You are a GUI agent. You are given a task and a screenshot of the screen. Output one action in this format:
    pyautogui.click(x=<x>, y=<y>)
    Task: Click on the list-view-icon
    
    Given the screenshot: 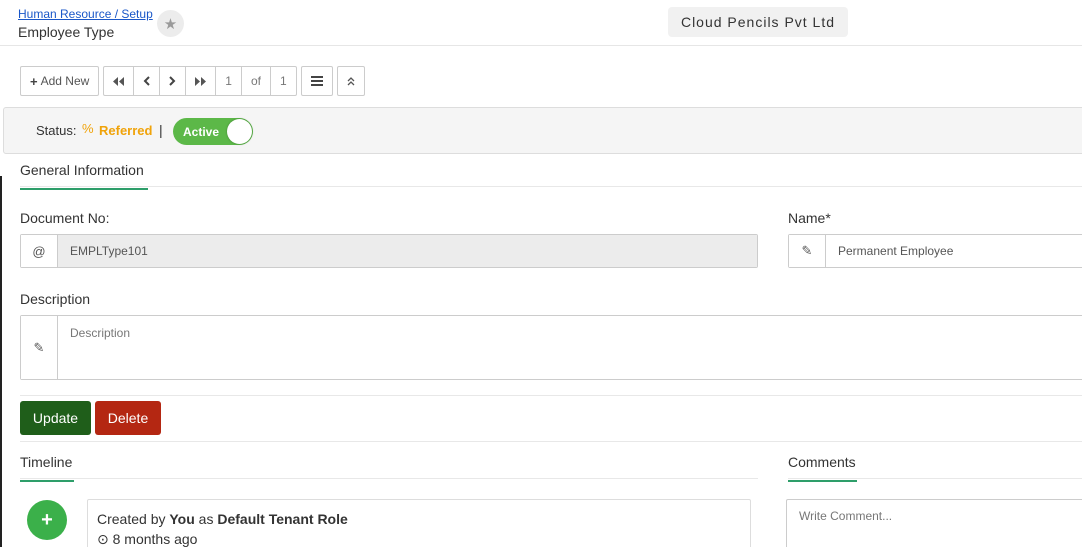 What is the action you would take?
    pyautogui.click(x=317, y=81)
    